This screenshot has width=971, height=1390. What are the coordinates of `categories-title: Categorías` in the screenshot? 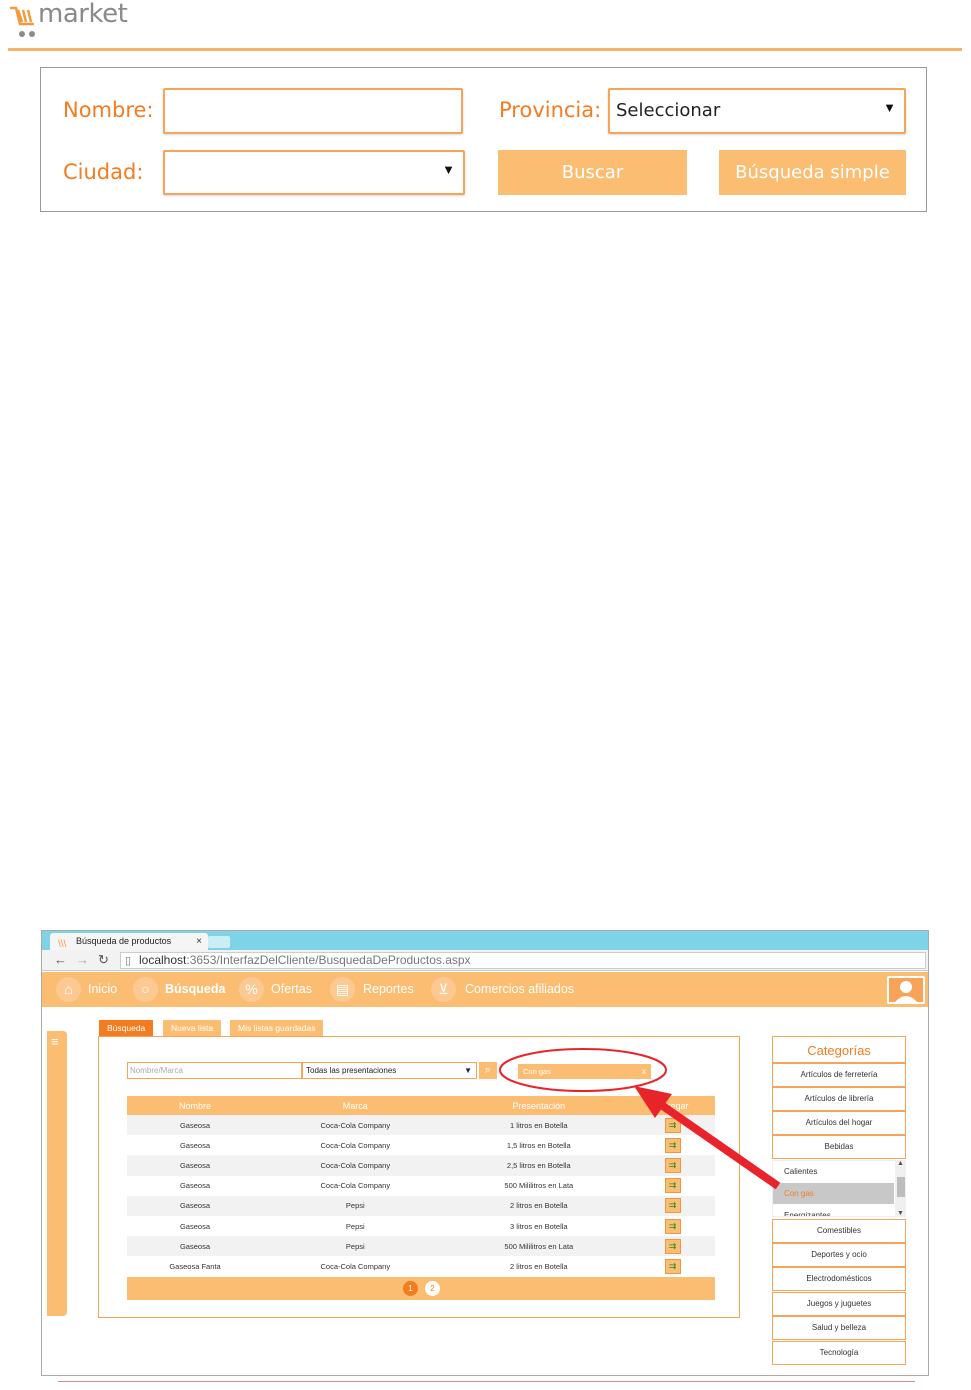 It's located at (839, 1049).